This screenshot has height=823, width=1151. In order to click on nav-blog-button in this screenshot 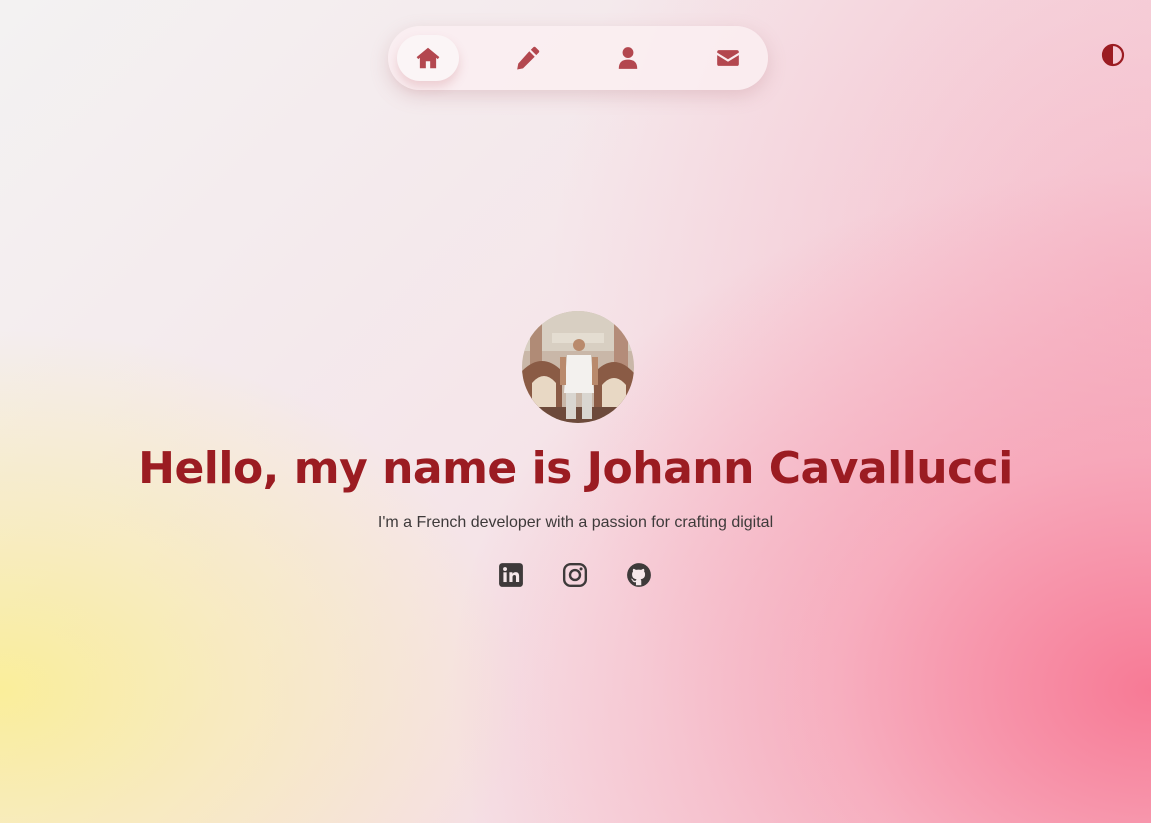, I will do `click(528, 58)`.